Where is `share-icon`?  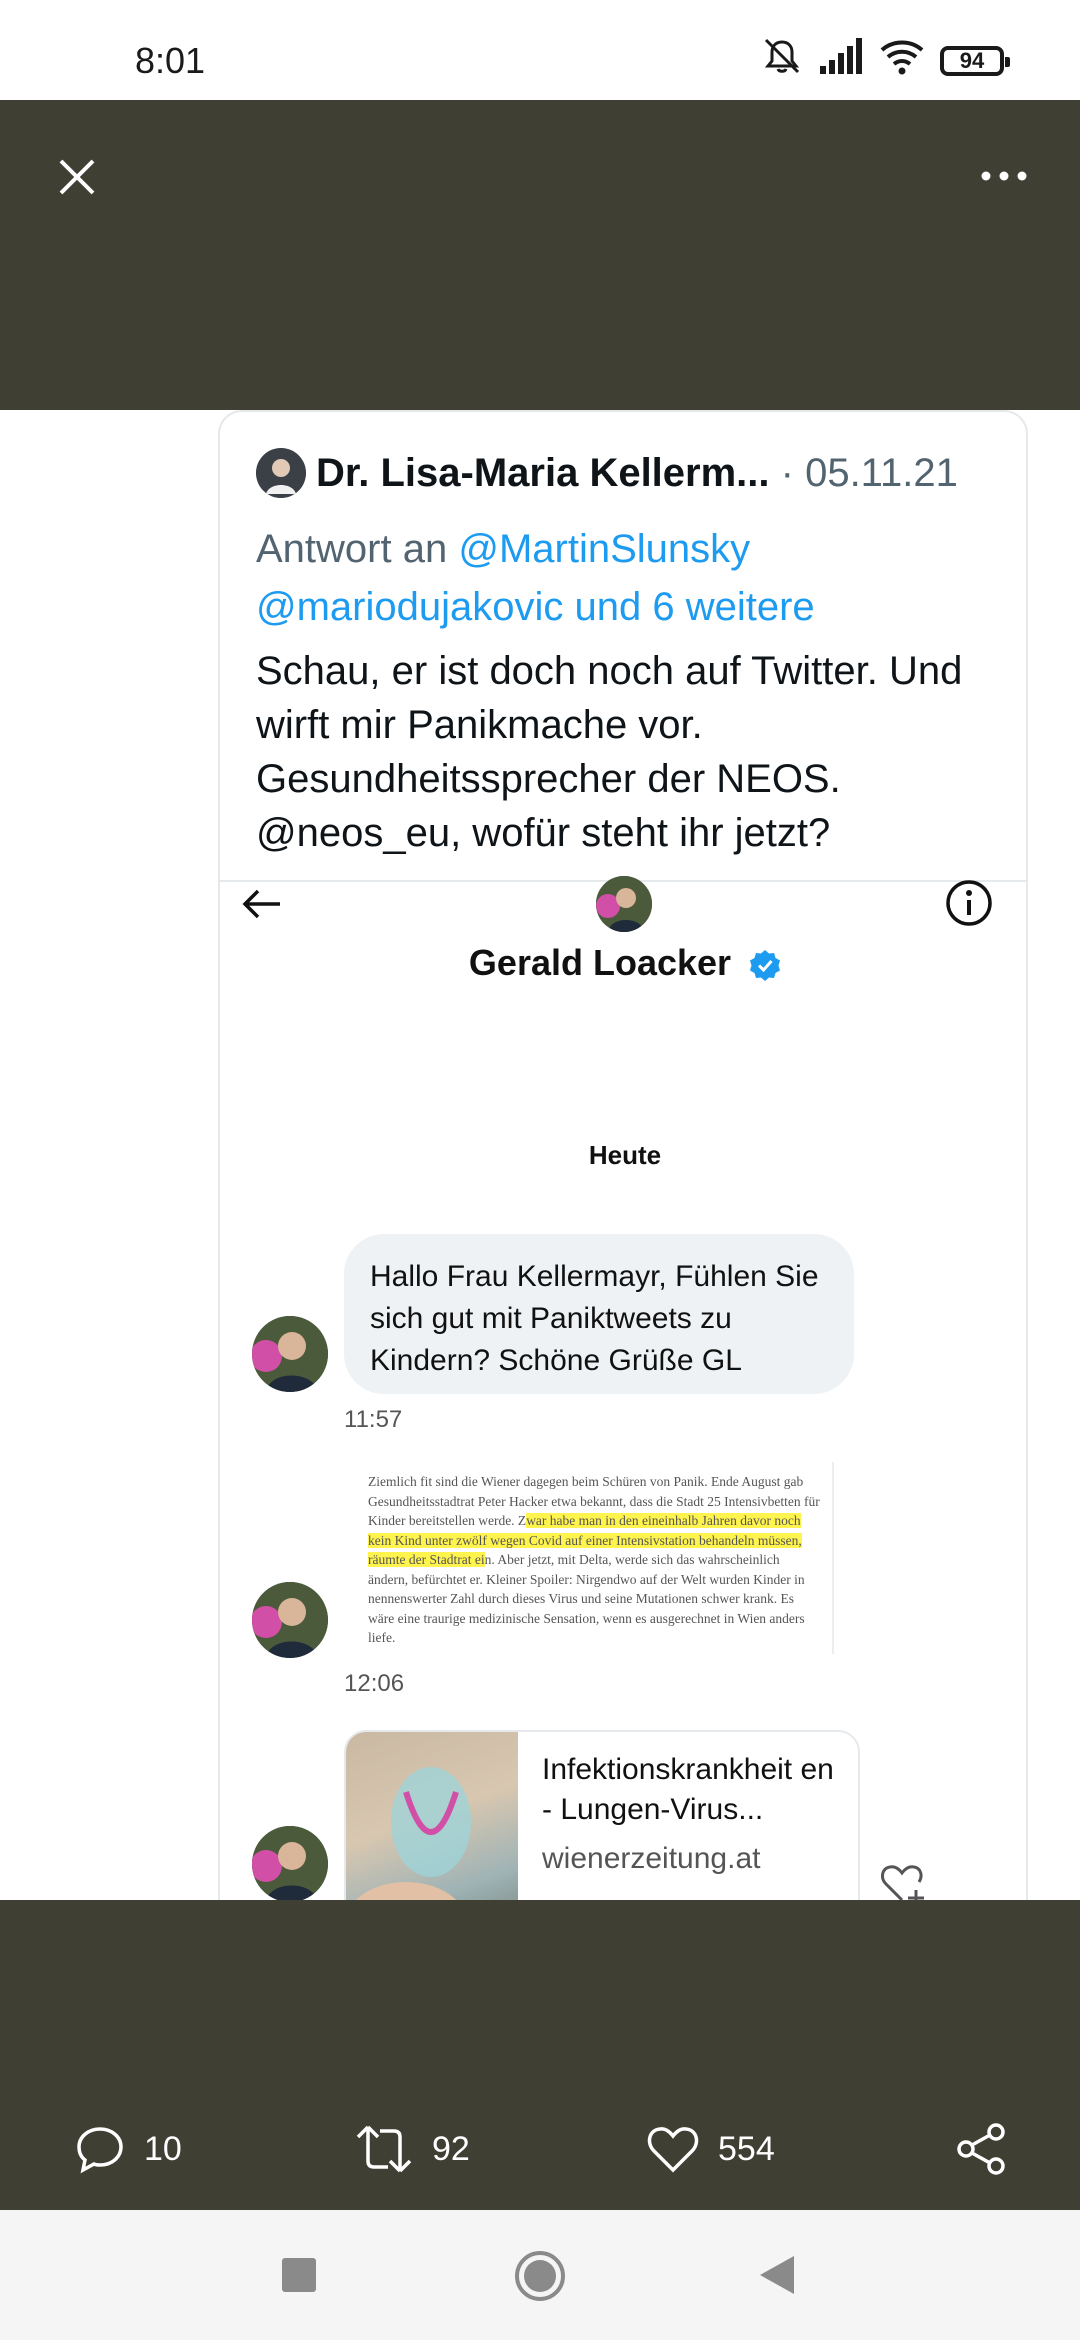 share-icon is located at coordinates (981, 2149).